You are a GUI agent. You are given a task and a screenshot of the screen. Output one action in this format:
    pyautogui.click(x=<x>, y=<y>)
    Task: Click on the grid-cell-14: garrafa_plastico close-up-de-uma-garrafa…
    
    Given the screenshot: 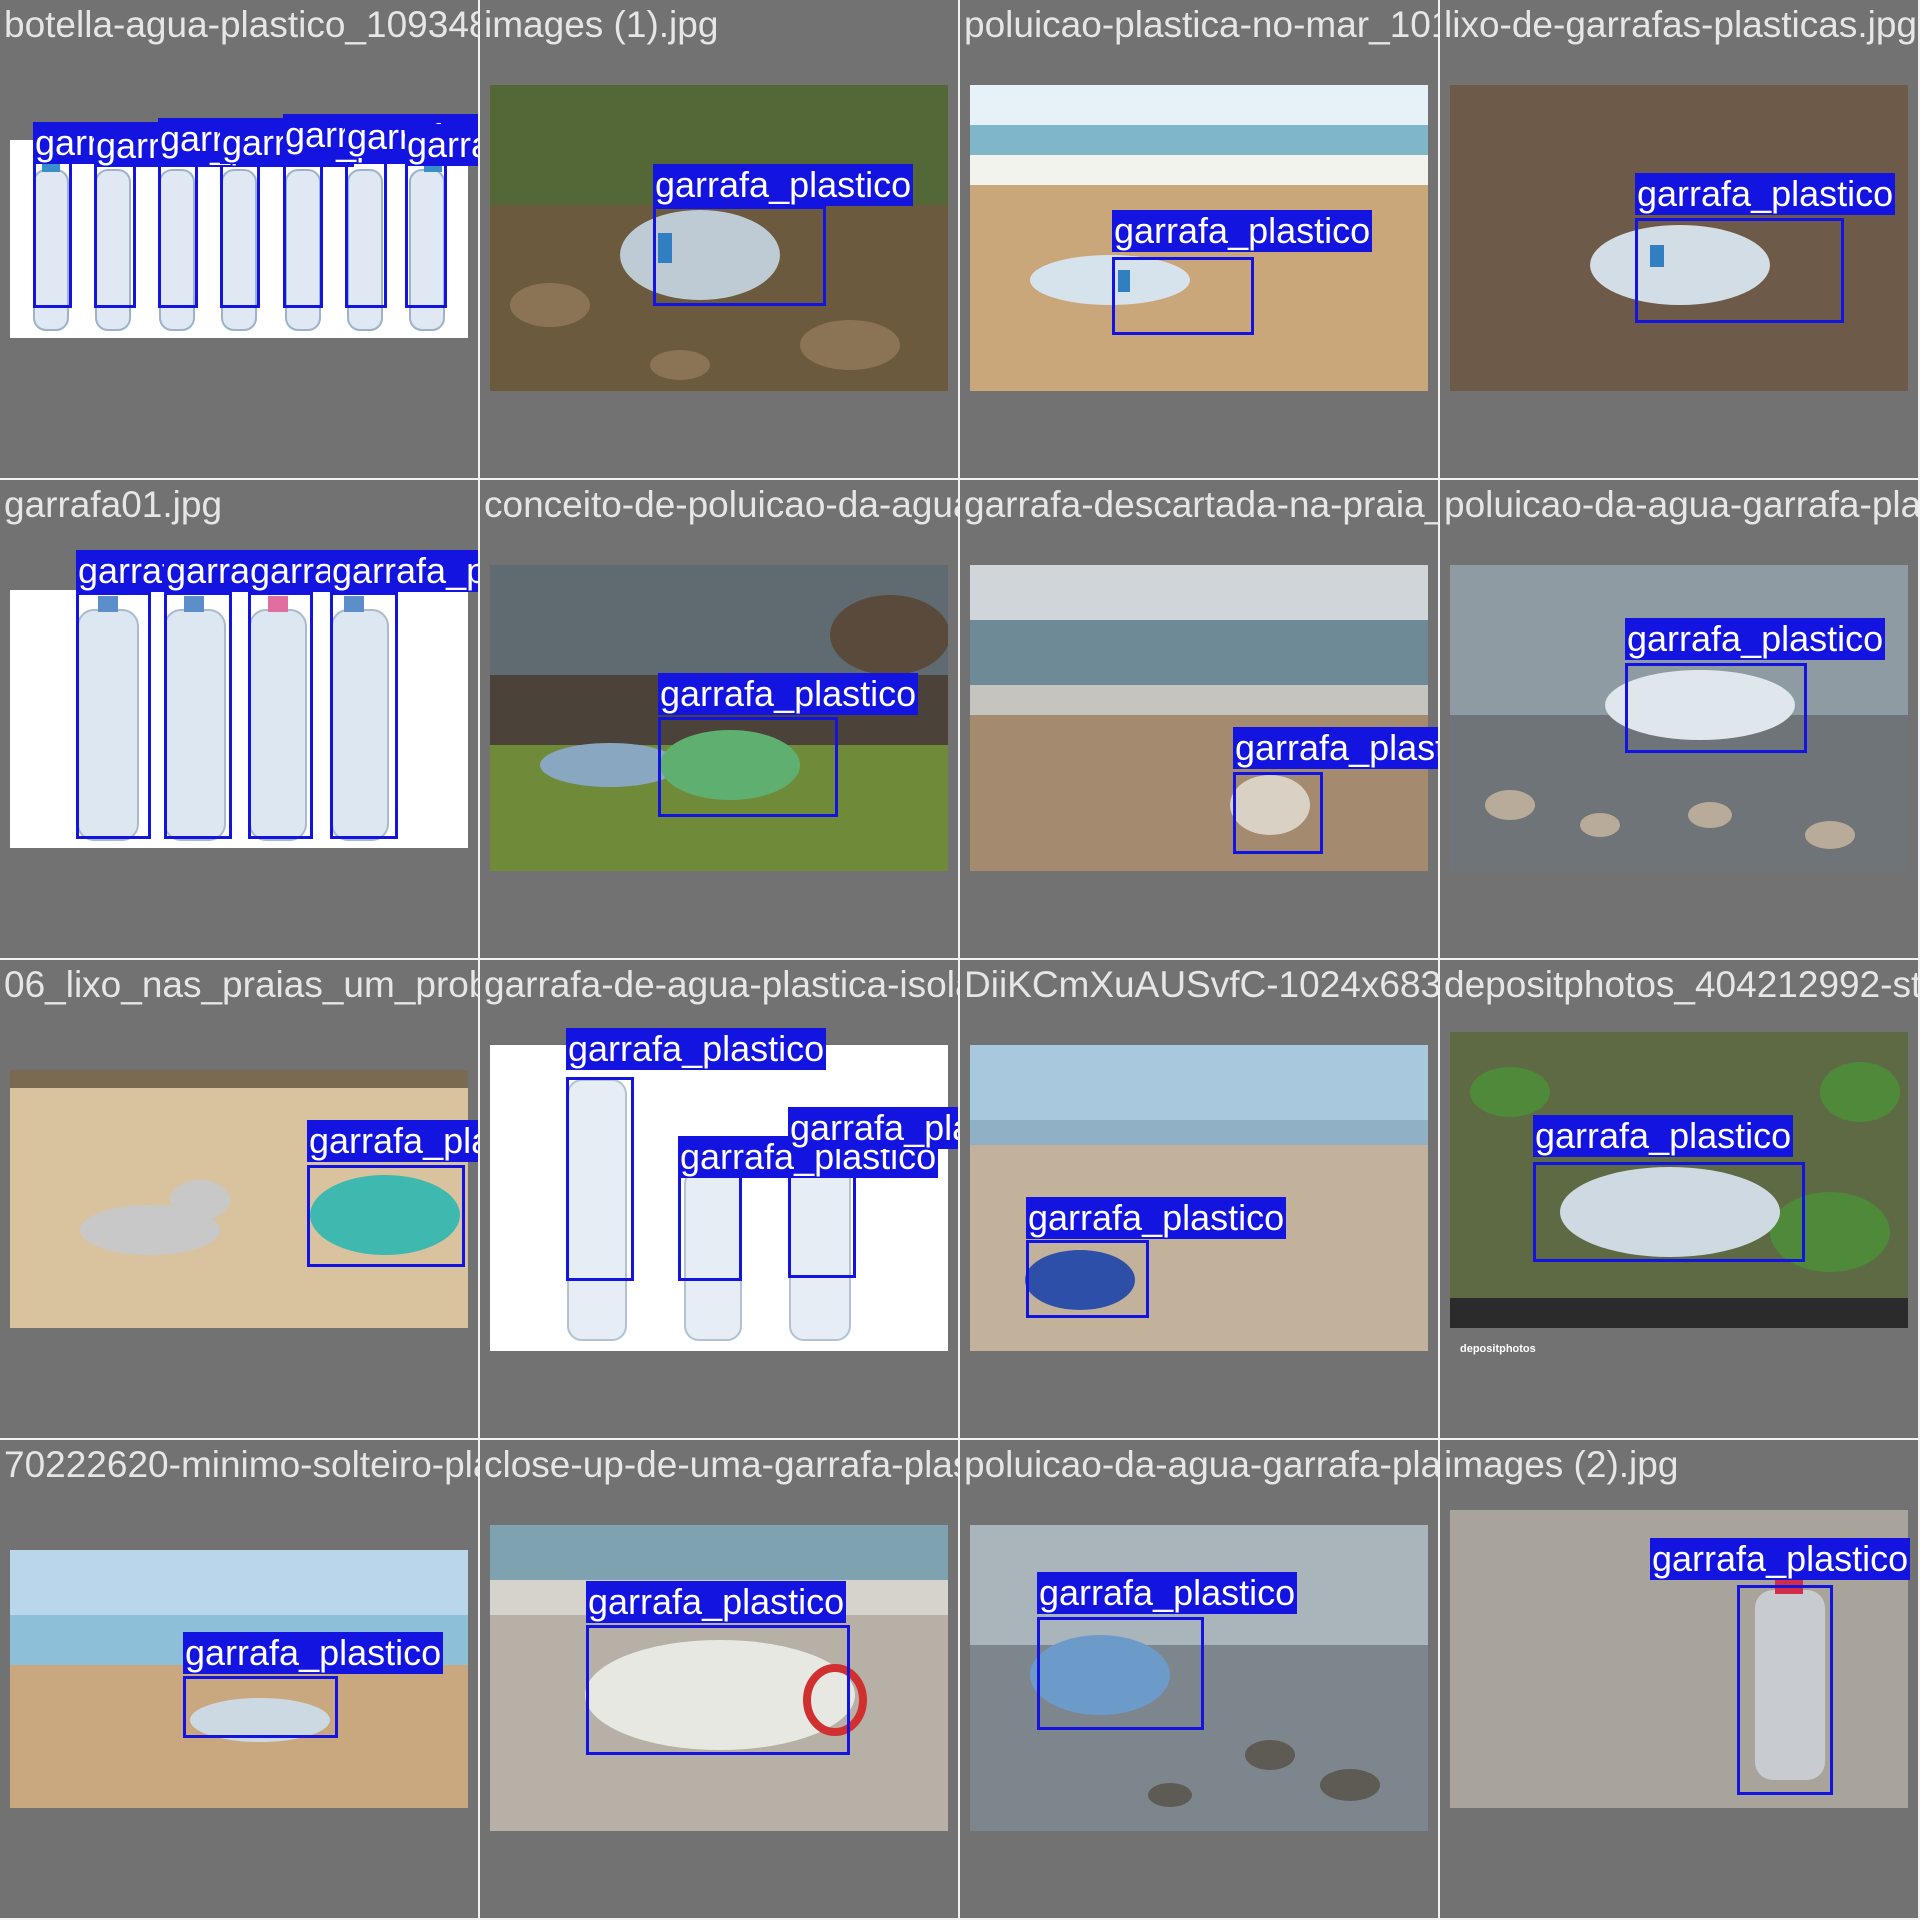 What is the action you would take?
    pyautogui.click(x=720, y=1680)
    